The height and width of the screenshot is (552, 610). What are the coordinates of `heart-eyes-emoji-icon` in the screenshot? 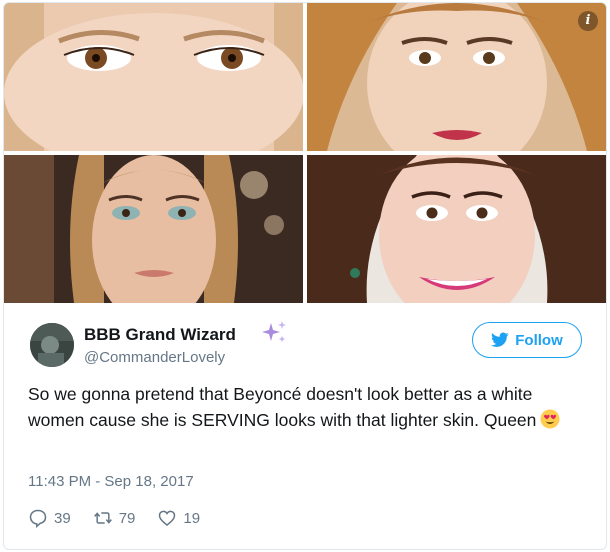 It's located at (550, 419).